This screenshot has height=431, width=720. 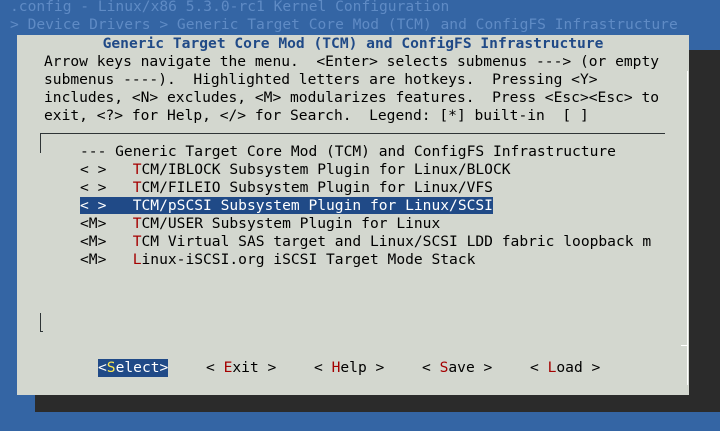 I want to click on button-label: elp, so click(x=353, y=367).